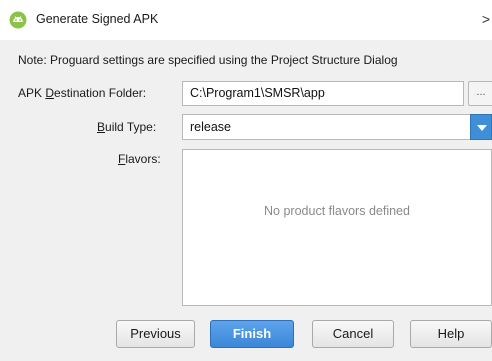  Describe the element at coordinates (337, 127) in the screenshot. I see `build-type-select: release` at that location.